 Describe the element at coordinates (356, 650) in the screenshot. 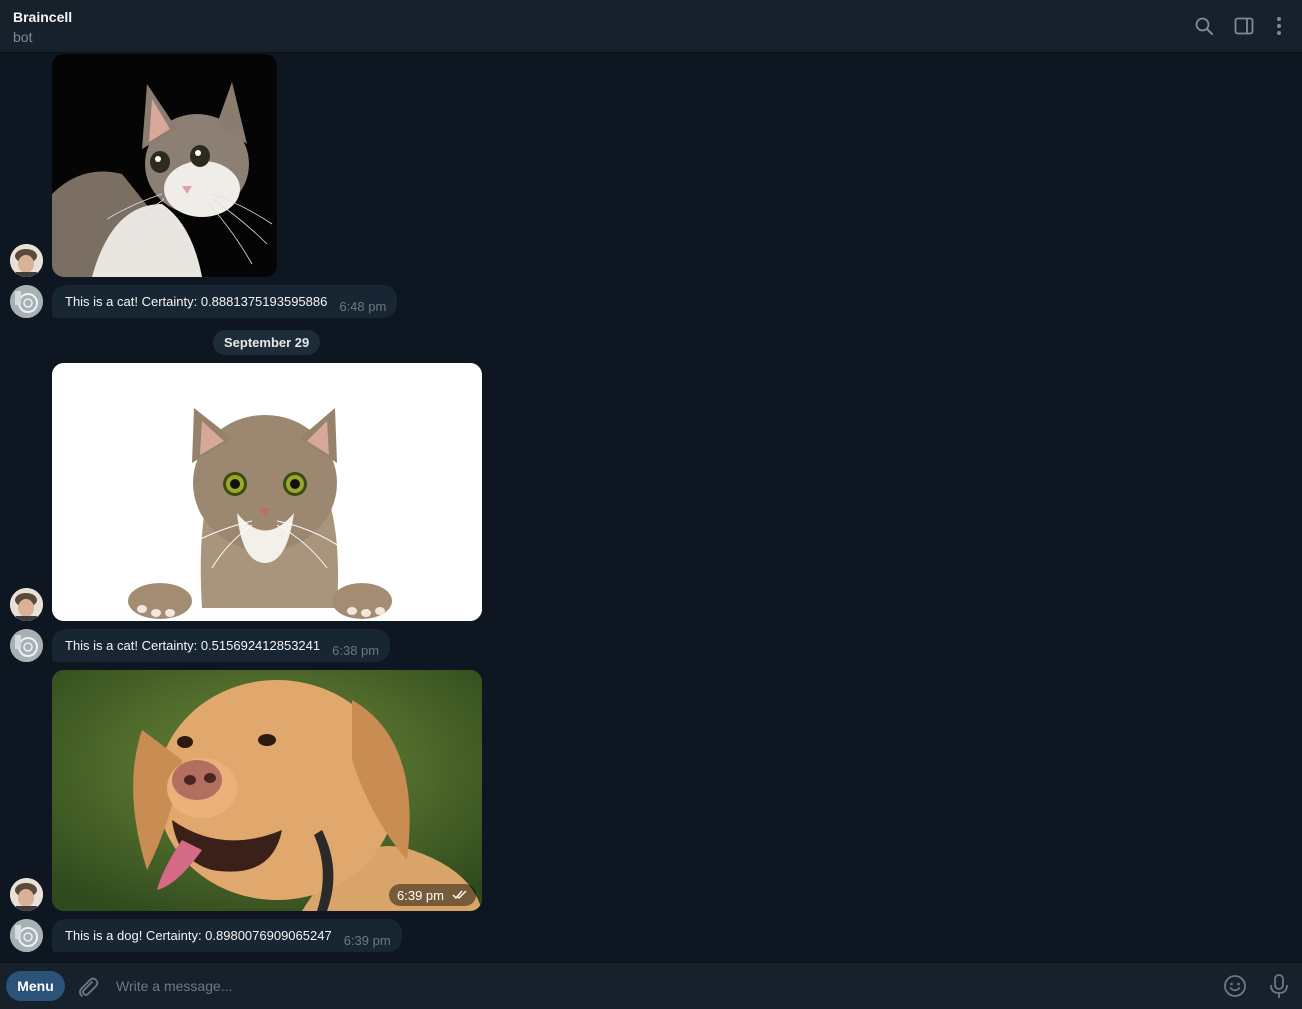

I see `message-time: 6:38 pm` at that location.